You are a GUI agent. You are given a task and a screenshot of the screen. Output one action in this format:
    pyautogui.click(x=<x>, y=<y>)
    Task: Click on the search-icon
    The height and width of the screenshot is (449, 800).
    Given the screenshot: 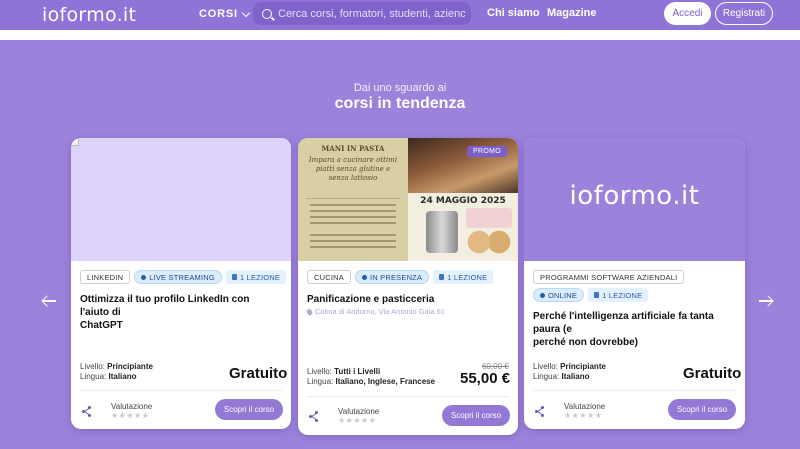 What is the action you would take?
    pyautogui.click(x=267, y=13)
    